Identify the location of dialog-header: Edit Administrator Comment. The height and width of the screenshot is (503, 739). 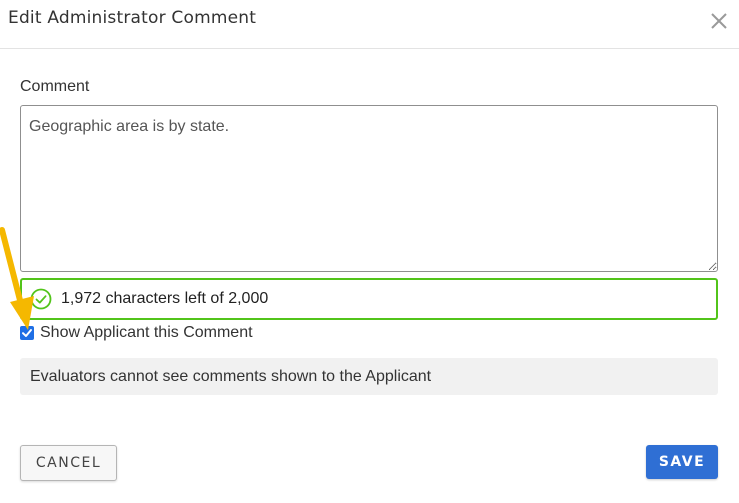
(369, 24).